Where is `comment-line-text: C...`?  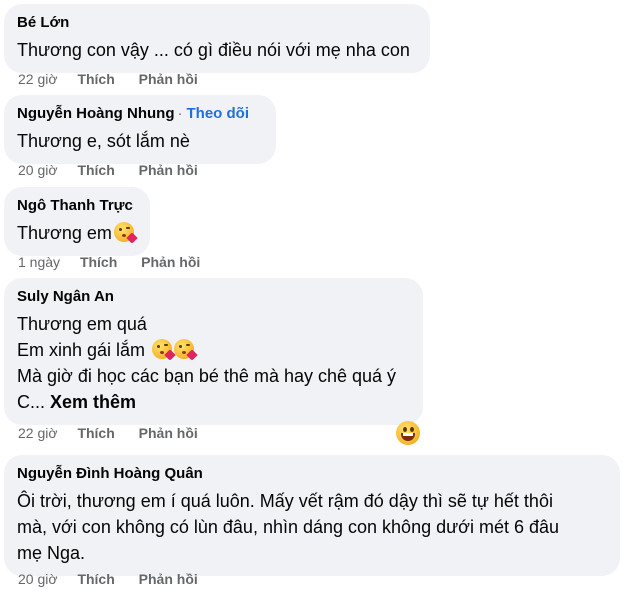
comment-line-text: C... is located at coordinates (31, 402).